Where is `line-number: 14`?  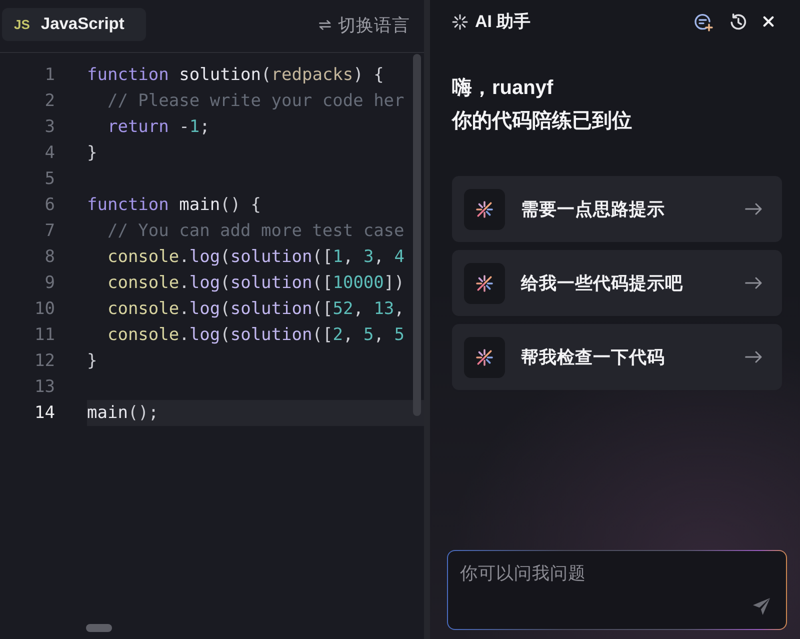
line-number: 14 is located at coordinates (44, 413).